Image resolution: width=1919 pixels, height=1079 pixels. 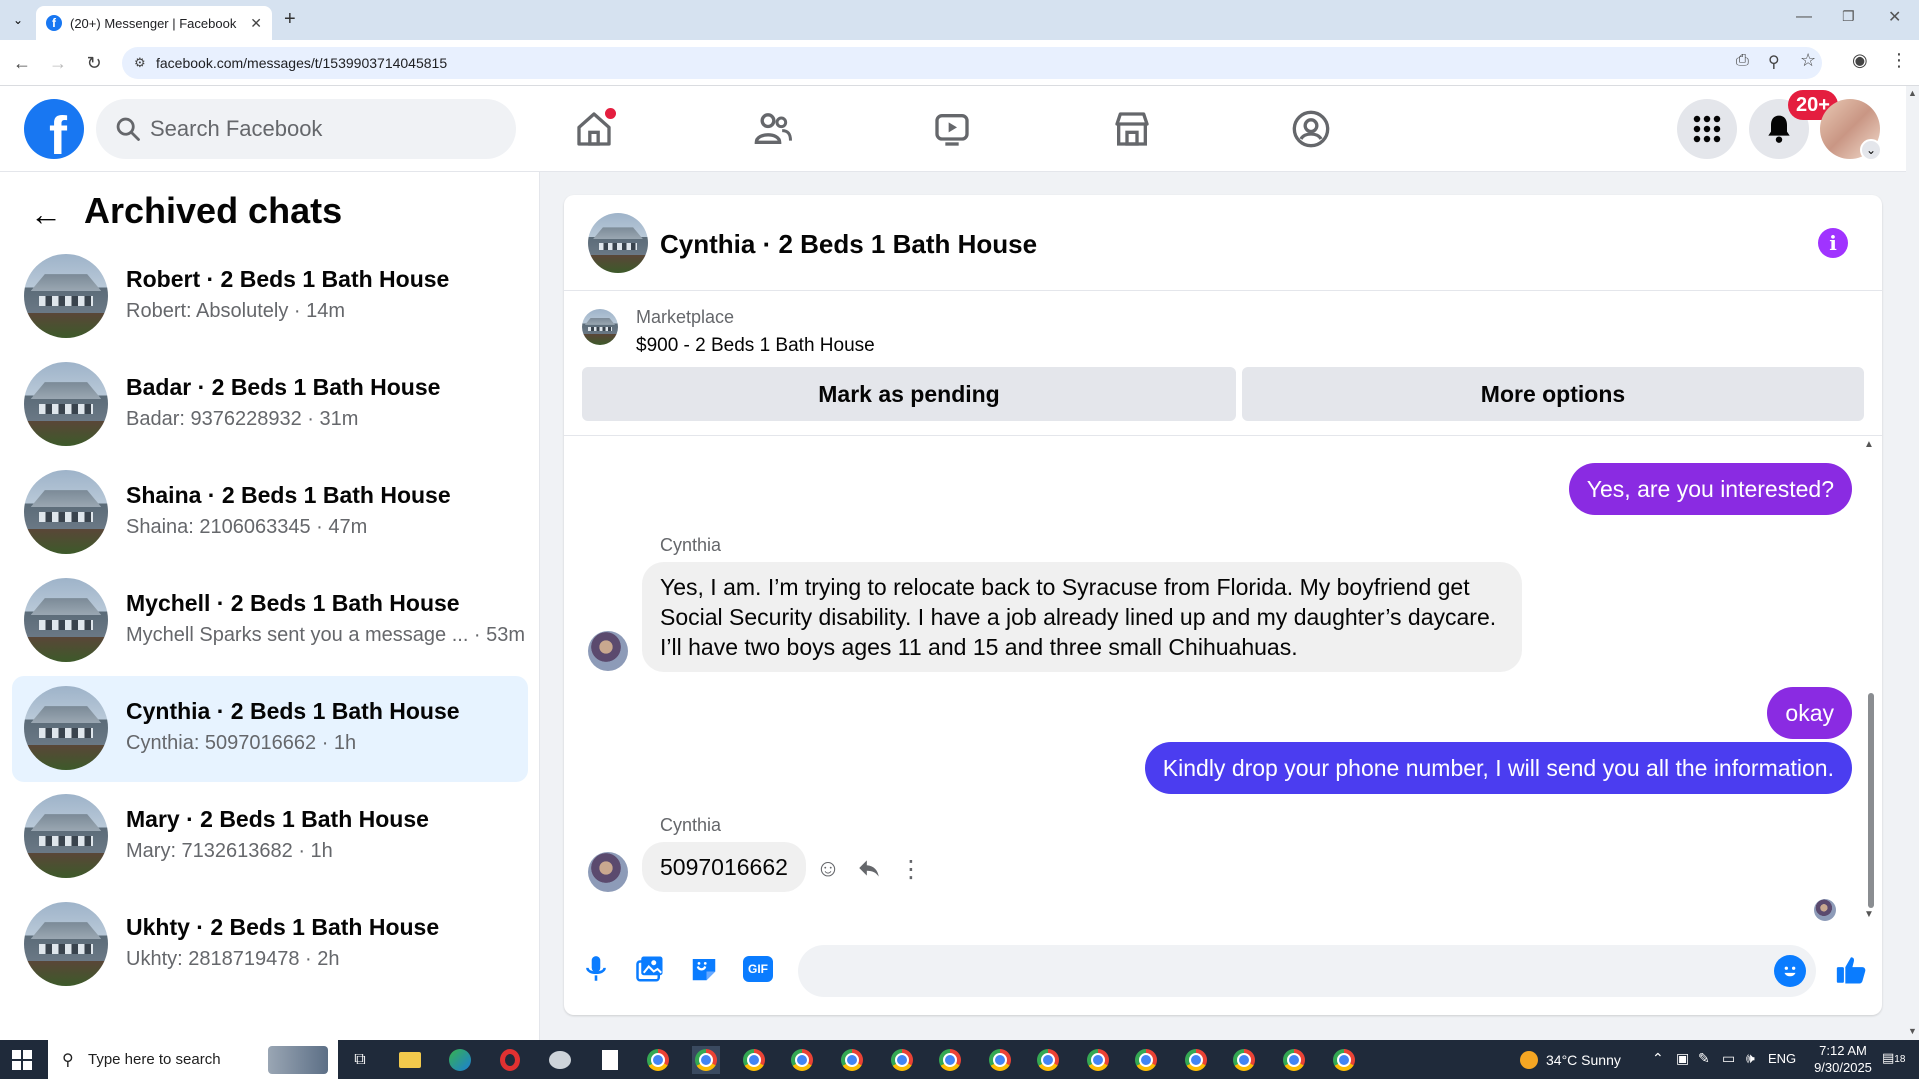 I want to click on edge-icon, so click(x=460, y=1060).